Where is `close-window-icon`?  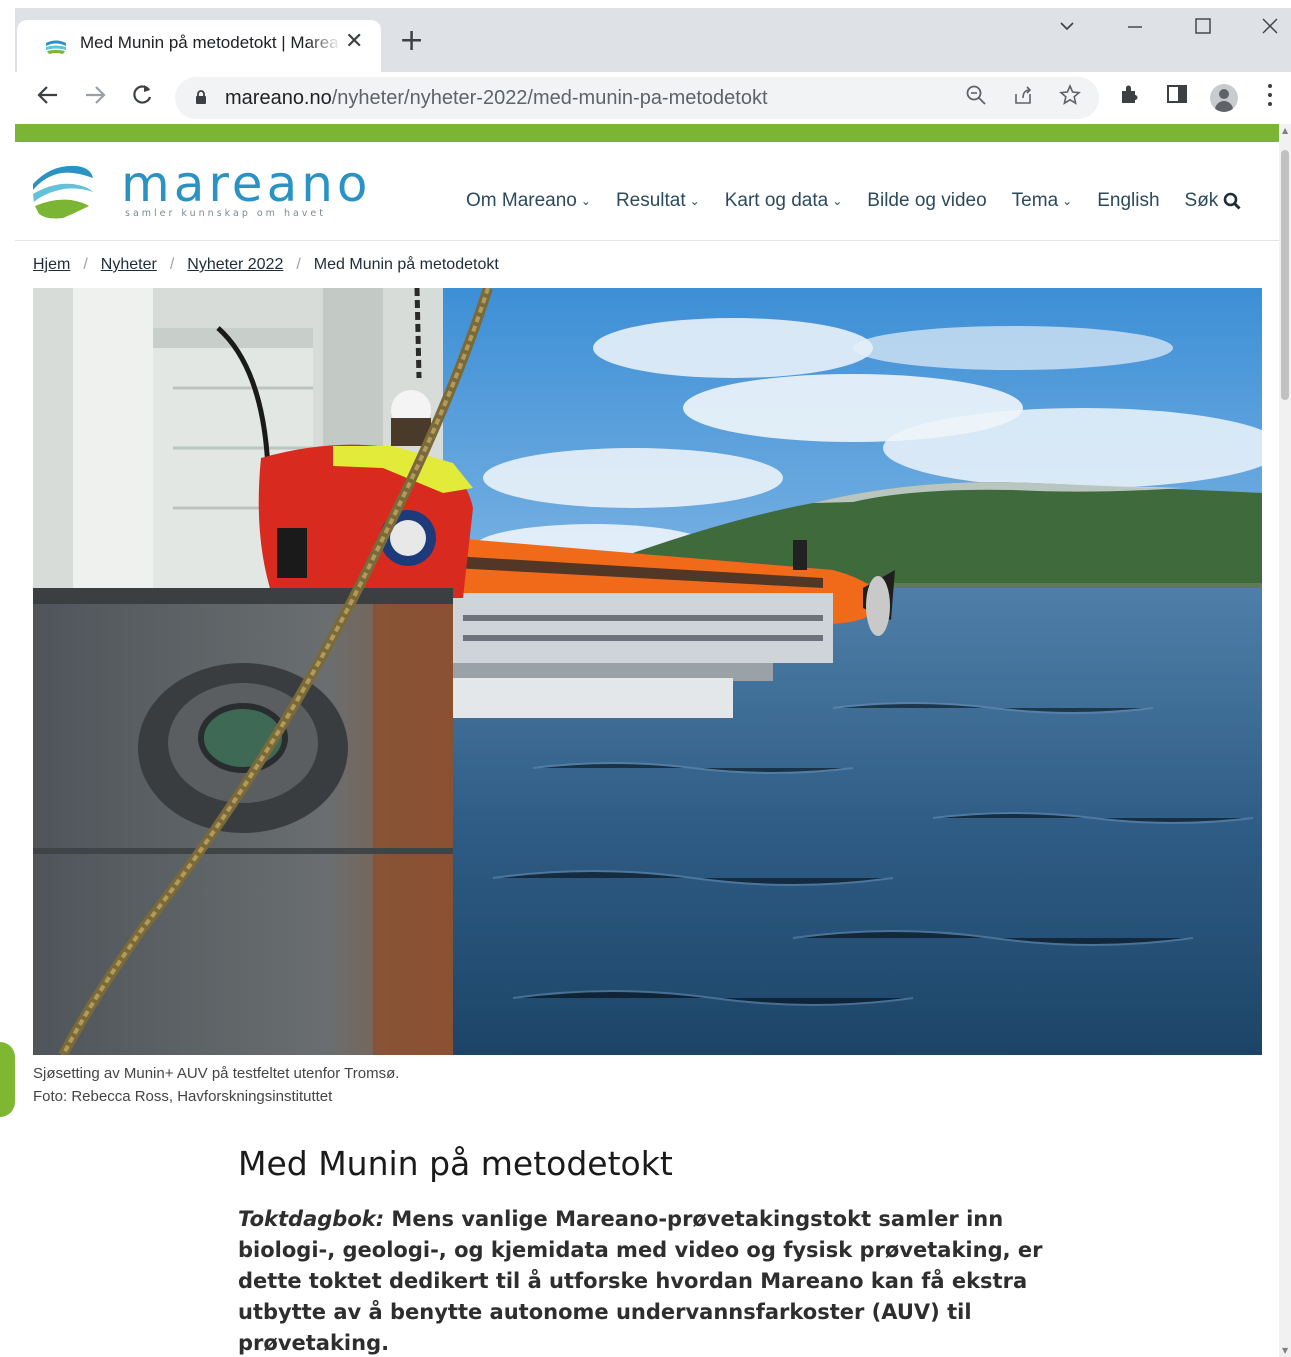 close-window-icon is located at coordinates (1270, 29).